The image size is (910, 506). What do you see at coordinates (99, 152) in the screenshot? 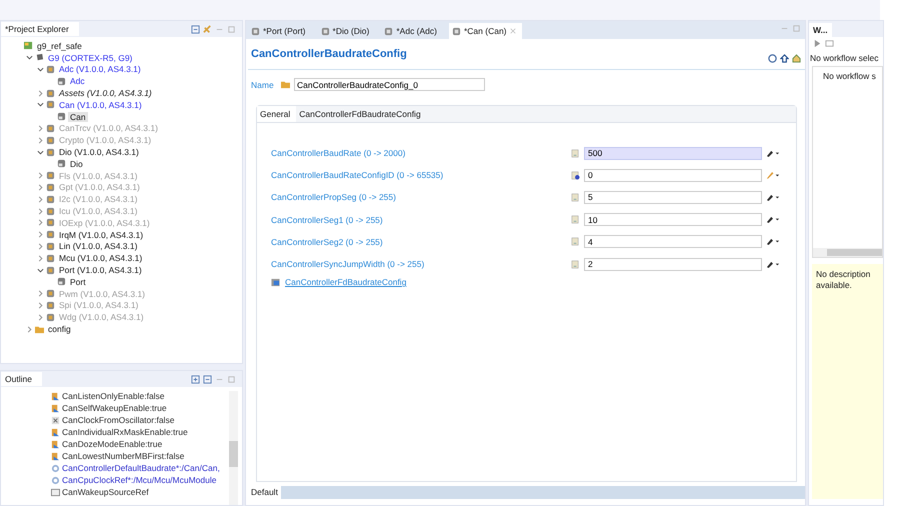
I see `tree-item: Dio (V1.0.0, AS4.3.1)` at bounding box center [99, 152].